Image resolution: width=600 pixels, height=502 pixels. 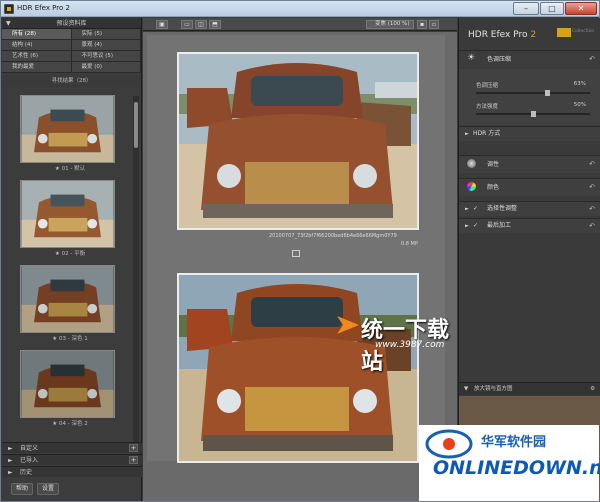 I want to click on window-title: HDR Efex Pro 2, so click(x=43, y=8).